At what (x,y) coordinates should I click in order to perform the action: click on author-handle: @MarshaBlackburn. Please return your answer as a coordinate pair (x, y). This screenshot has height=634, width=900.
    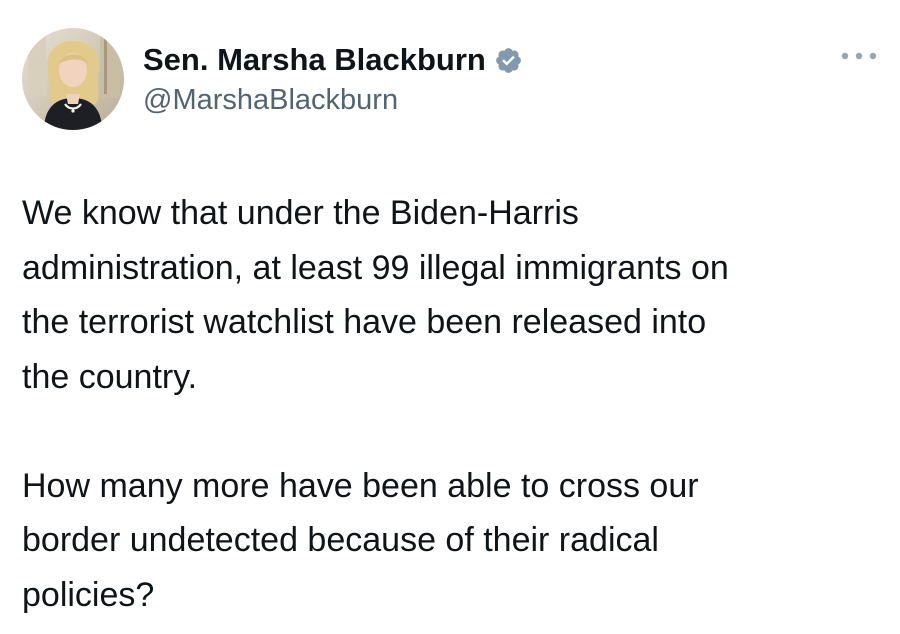
    Looking at the image, I should click on (270, 100).